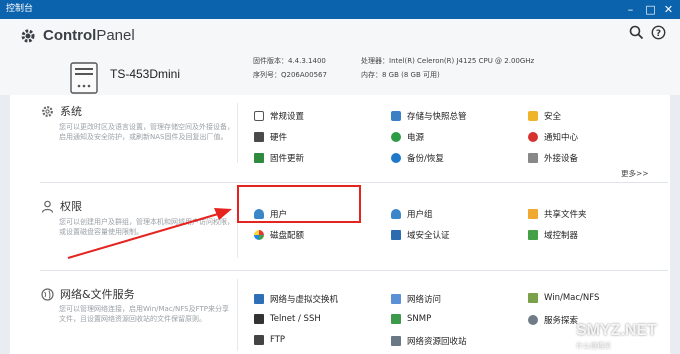  Describe the element at coordinates (593, 346) in the screenshot. I see `watermark-sub: 什么值得买` at that location.